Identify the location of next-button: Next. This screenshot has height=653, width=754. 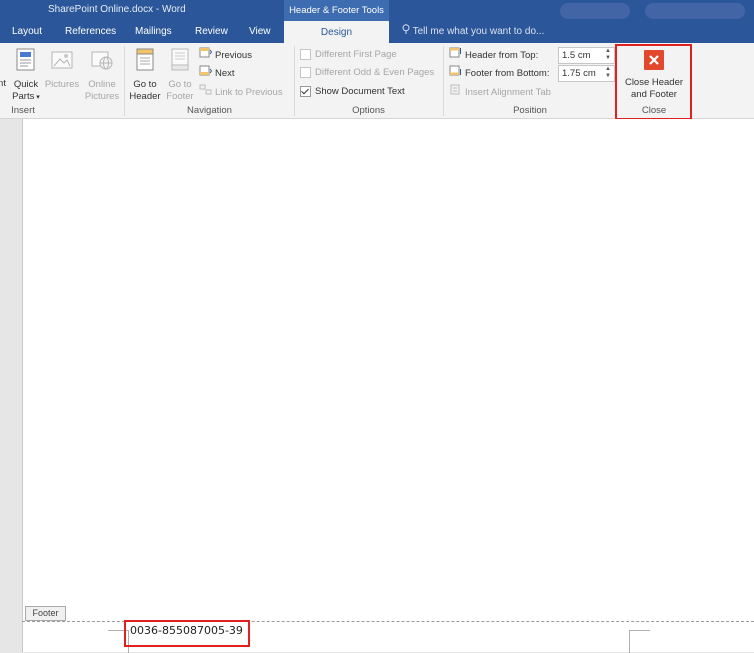
(217, 73).